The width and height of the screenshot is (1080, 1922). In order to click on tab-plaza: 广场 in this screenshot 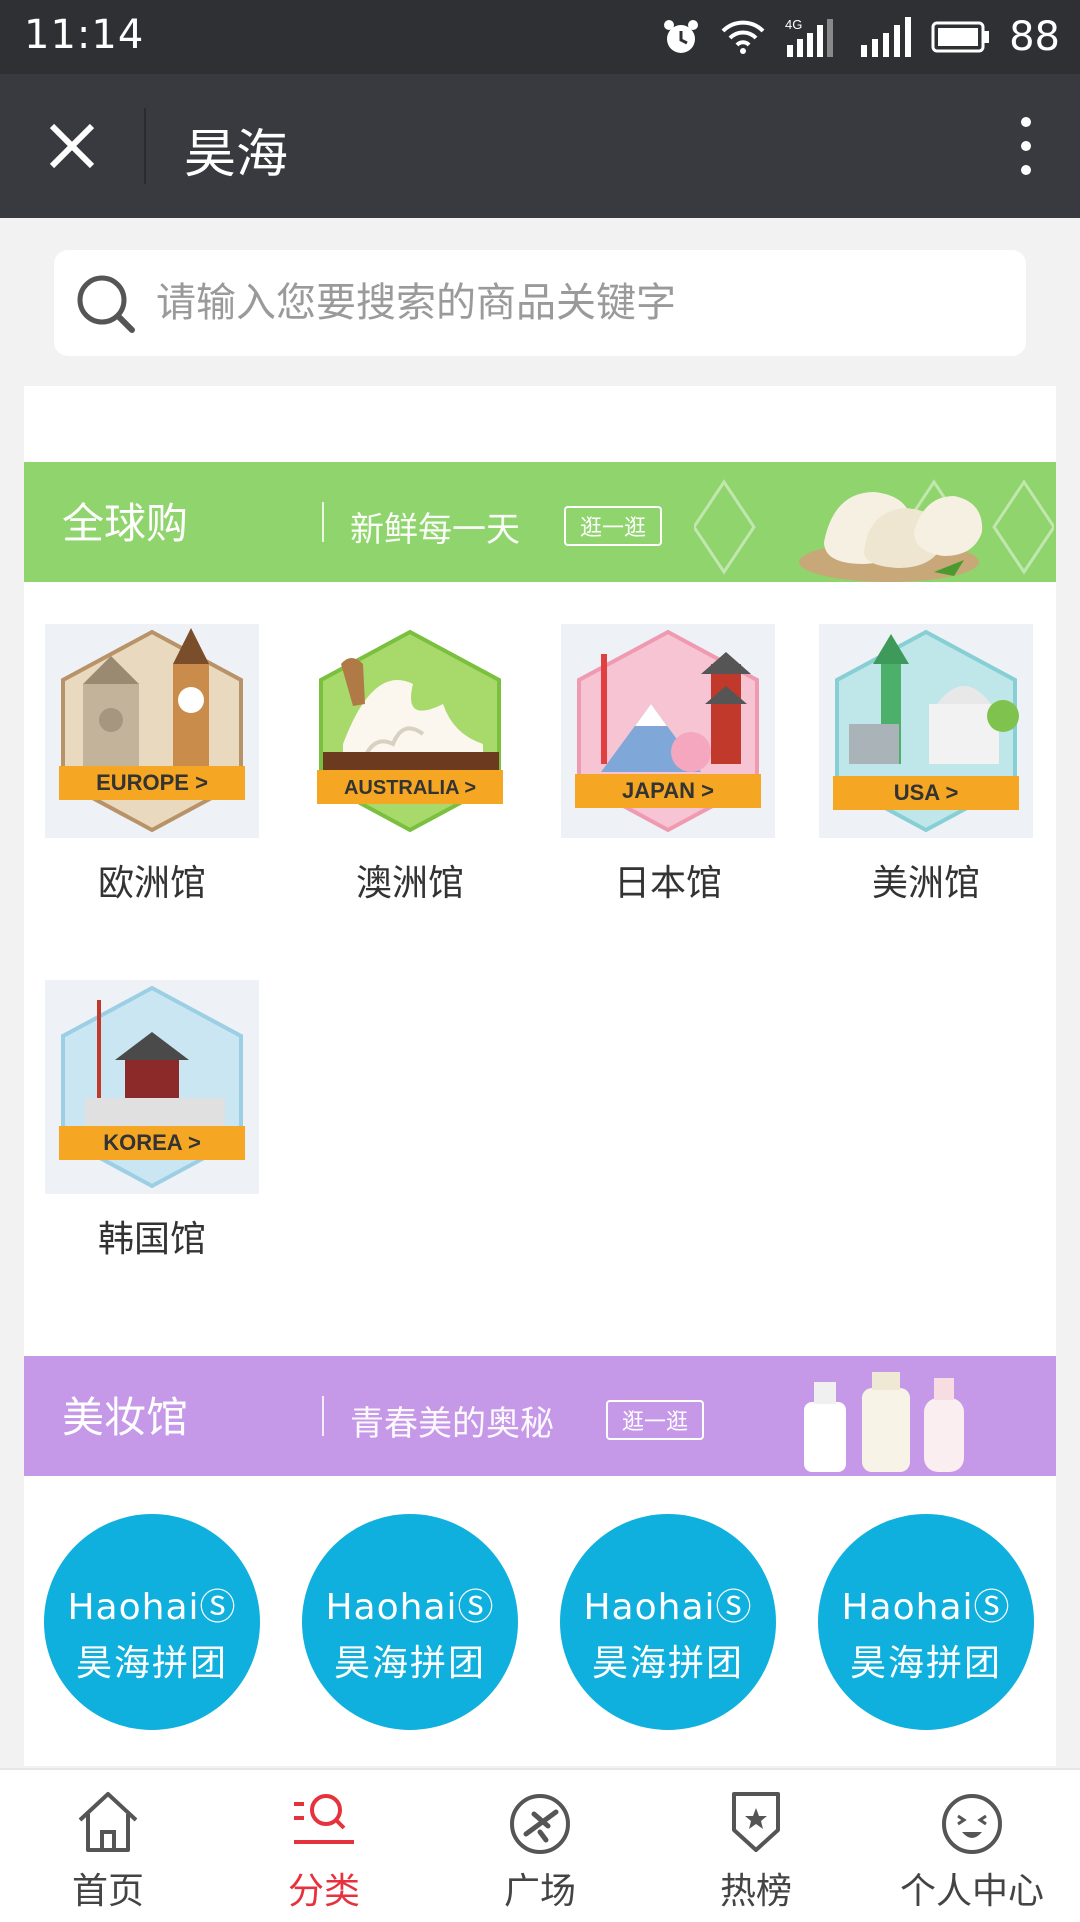, I will do `click(540, 1846)`.